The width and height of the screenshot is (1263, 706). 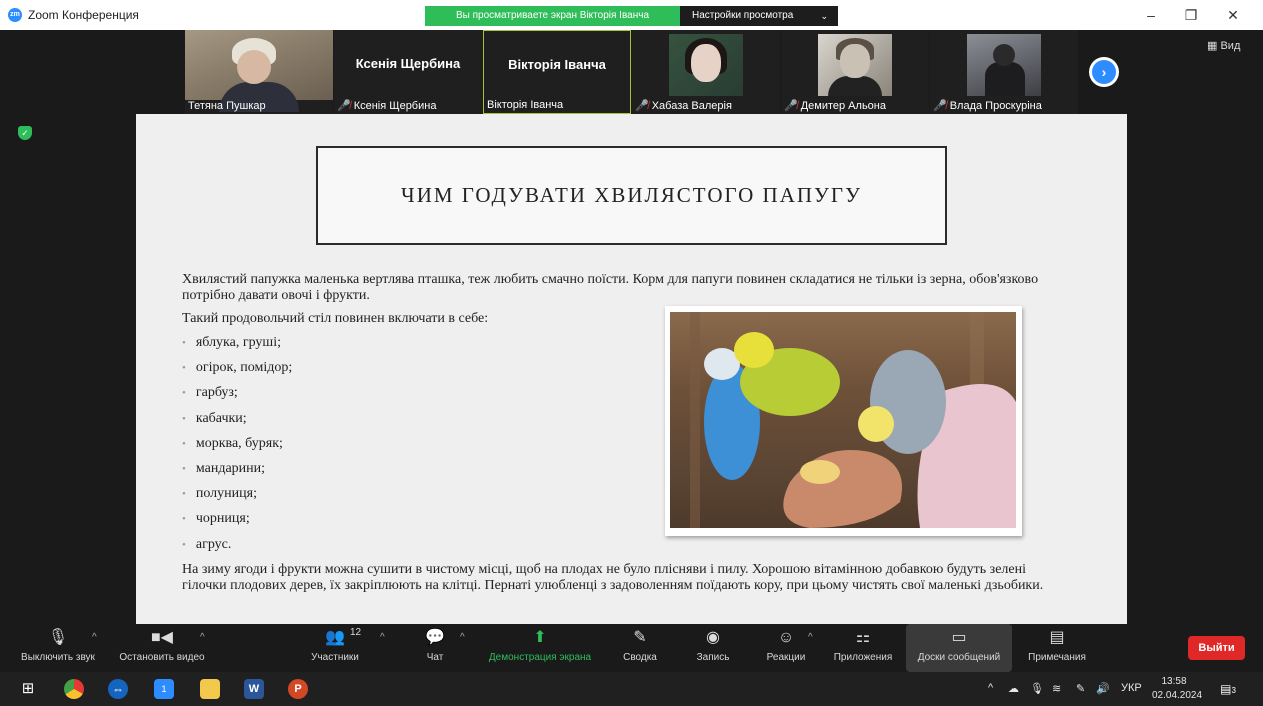 I want to click on list-item: • огірок, помідор;, so click(x=237, y=368).